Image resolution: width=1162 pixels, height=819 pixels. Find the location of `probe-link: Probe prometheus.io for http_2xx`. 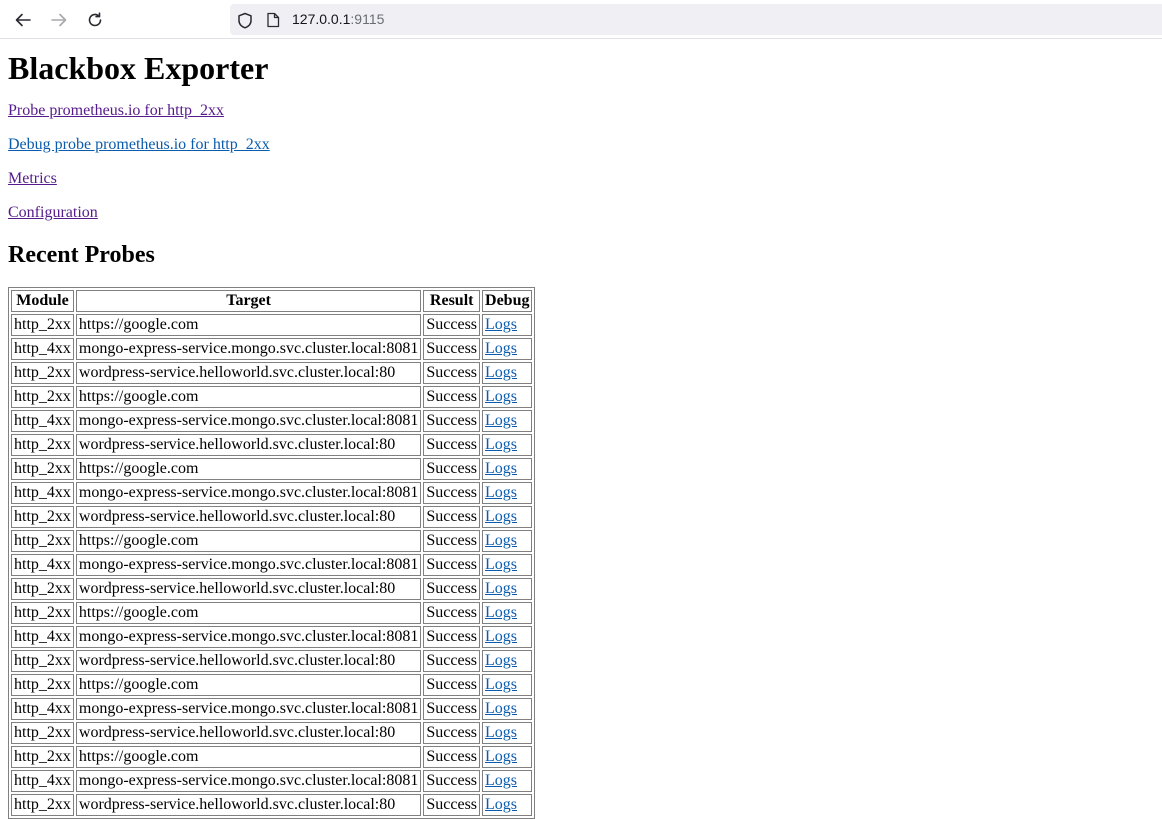

probe-link: Probe prometheus.io for http_2xx is located at coordinates (116, 110).